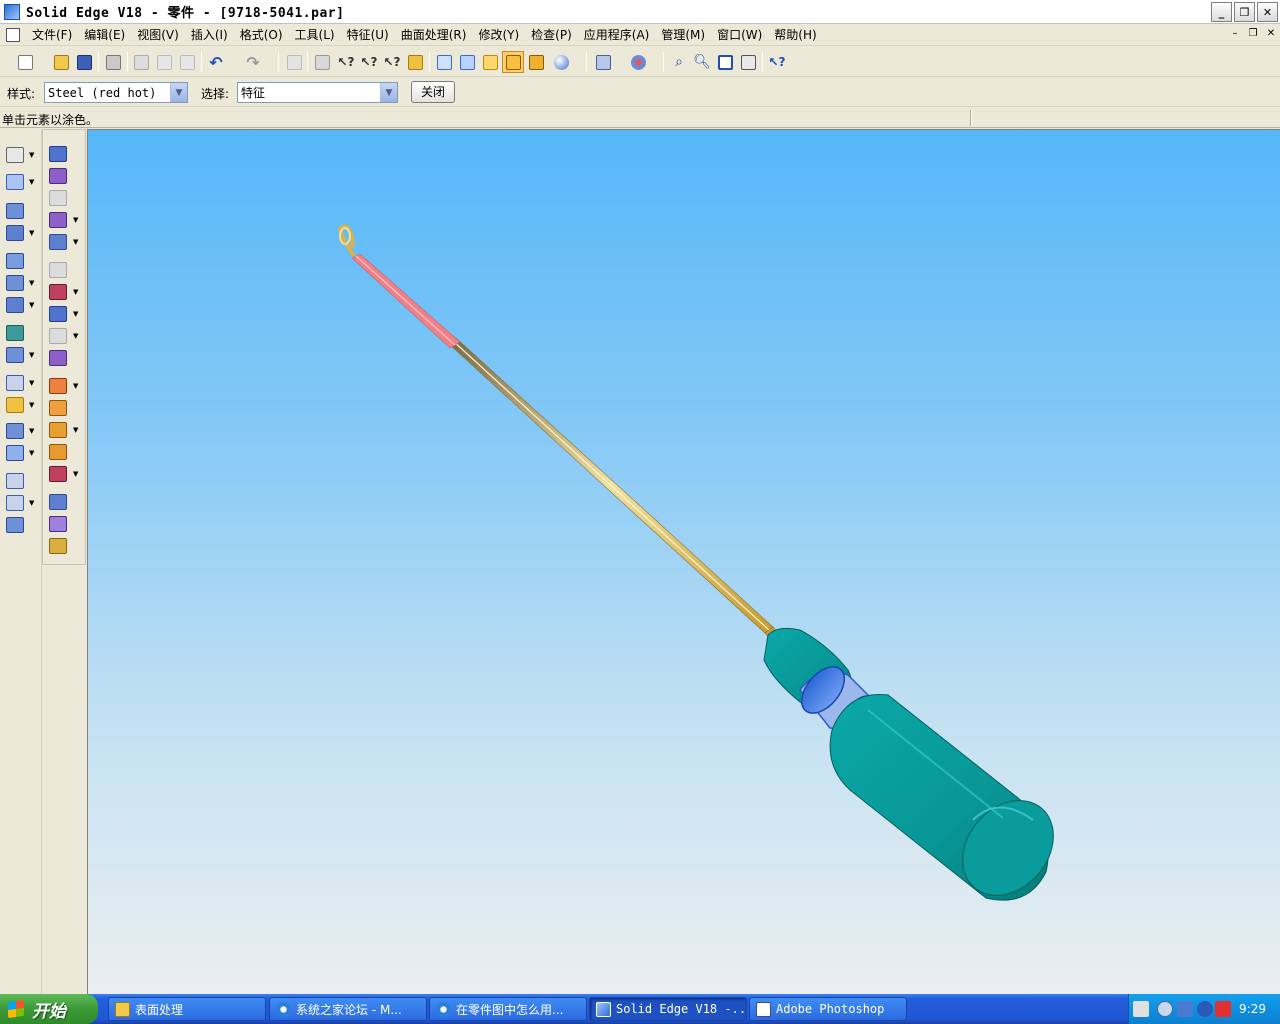 This screenshot has height=1024, width=1280. I want to click on undo-button: ↶, so click(216, 62).